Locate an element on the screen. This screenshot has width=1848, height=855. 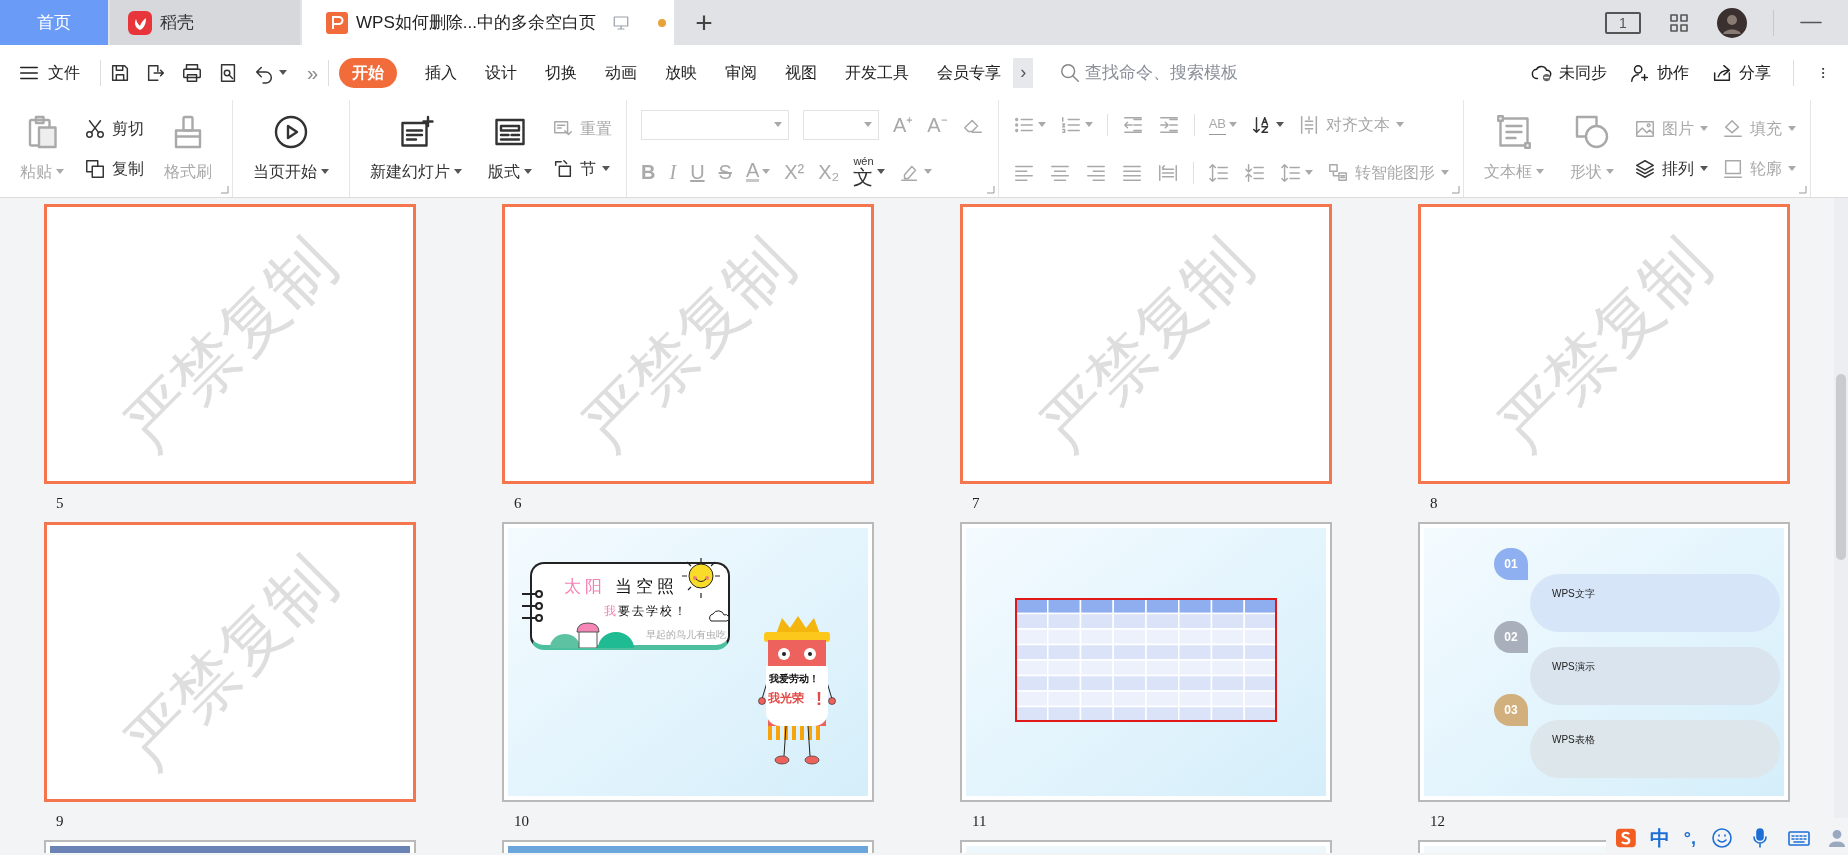
smiley-icon is located at coordinates (1722, 838).